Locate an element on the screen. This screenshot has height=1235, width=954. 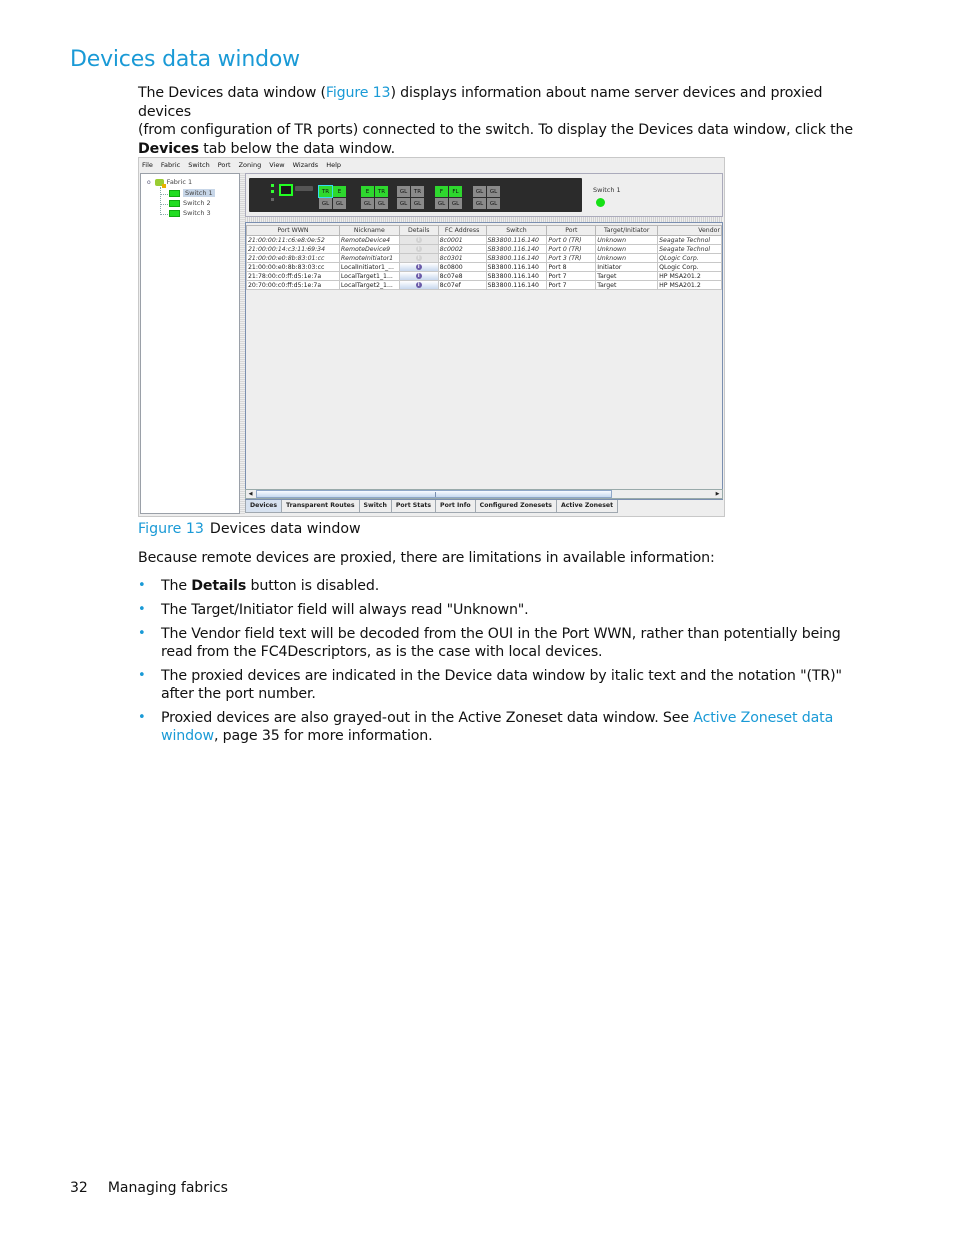
column-header-vendor: Vendor is located at coordinates (689, 230).